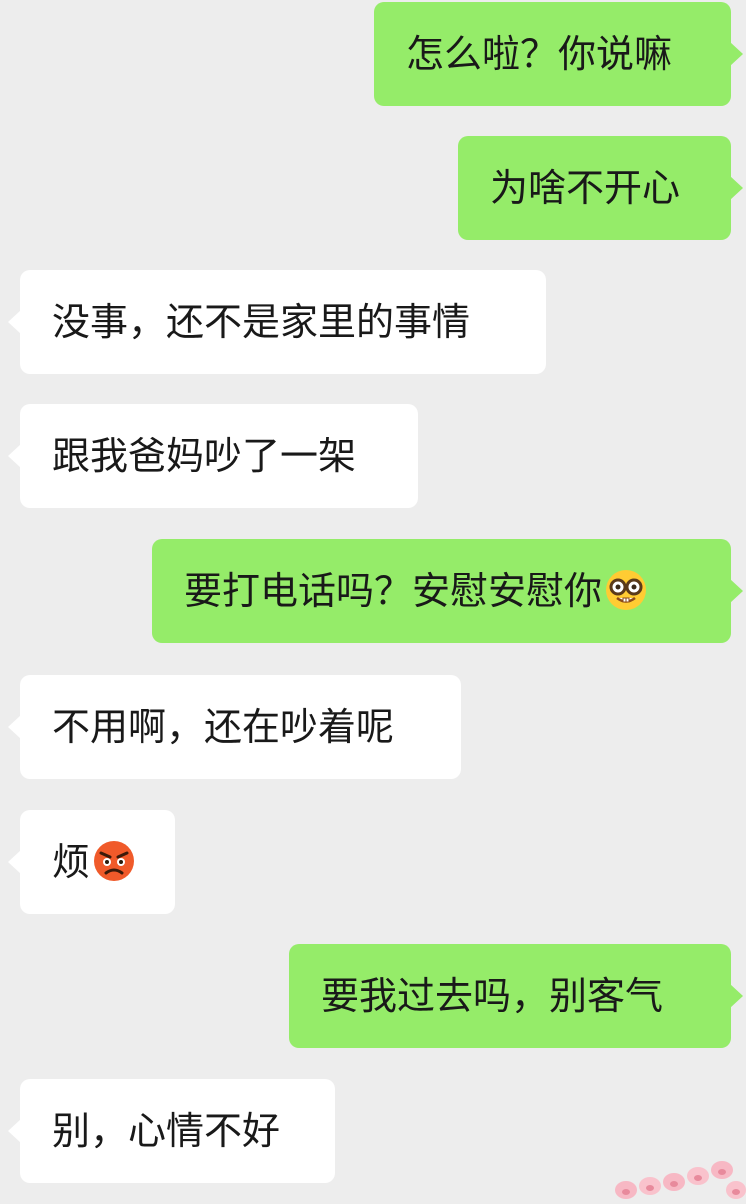 Image resolution: width=746 pixels, height=1204 pixels. Describe the element at coordinates (223, 727) in the screenshot. I see `message-text: 不用啊，还在吵着呢` at that location.